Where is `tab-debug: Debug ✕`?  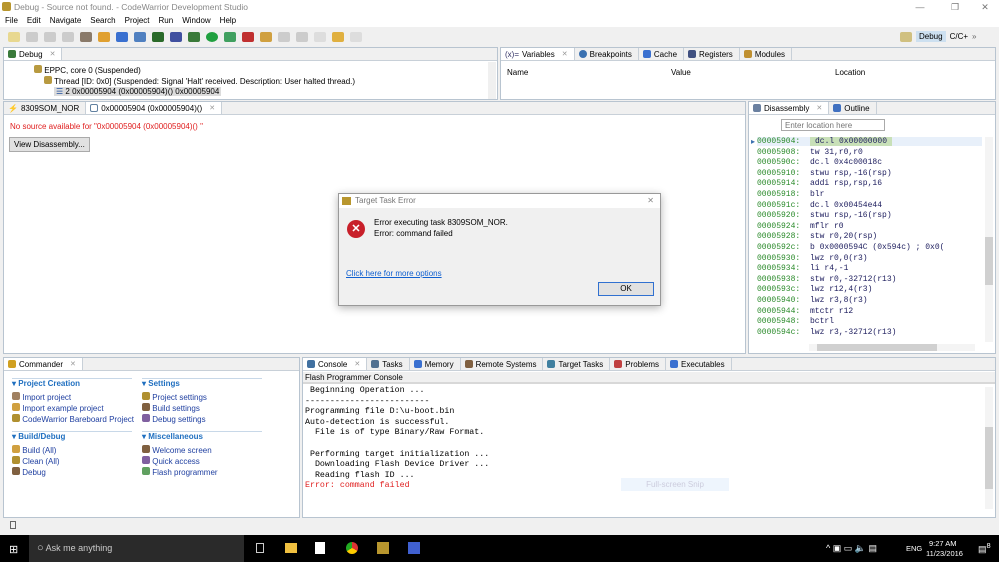
tab-debug: Debug ✕ is located at coordinates (33, 54).